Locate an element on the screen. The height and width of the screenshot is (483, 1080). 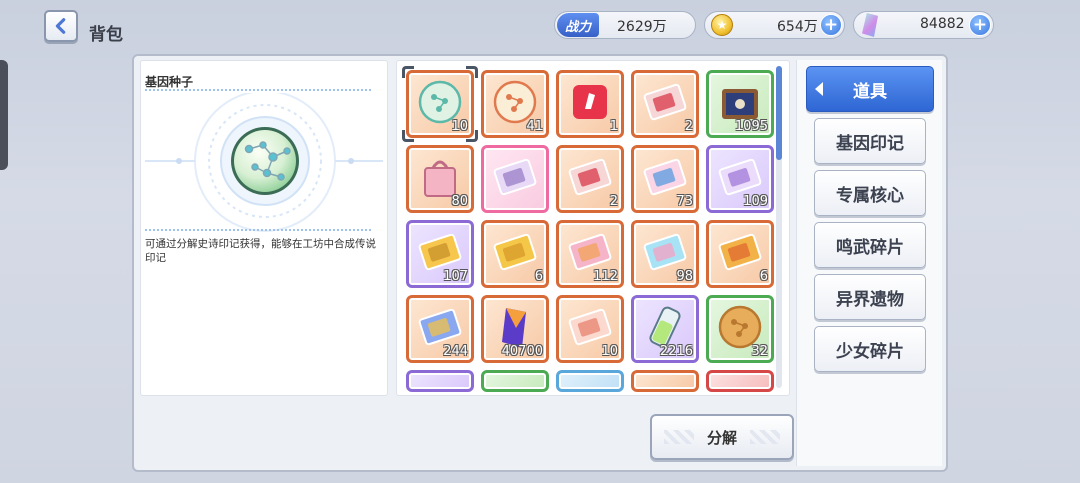
red-ticket-icon is located at coordinates (665, 102).